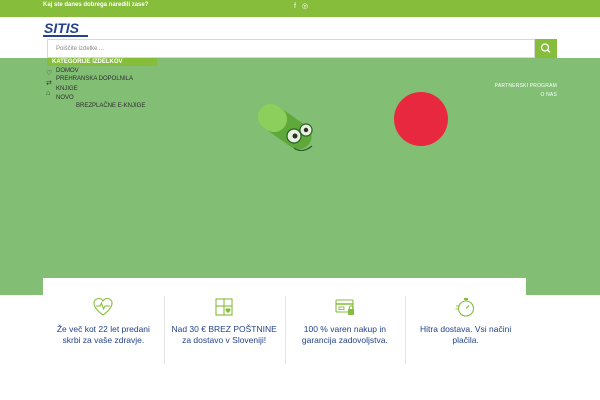 This screenshot has height=400, width=600. What do you see at coordinates (110, 106) in the screenshot?
I see `nav-item-e-knjige: BREZPLAČNE E-KNJIGE` at bounding box center [110, 106].